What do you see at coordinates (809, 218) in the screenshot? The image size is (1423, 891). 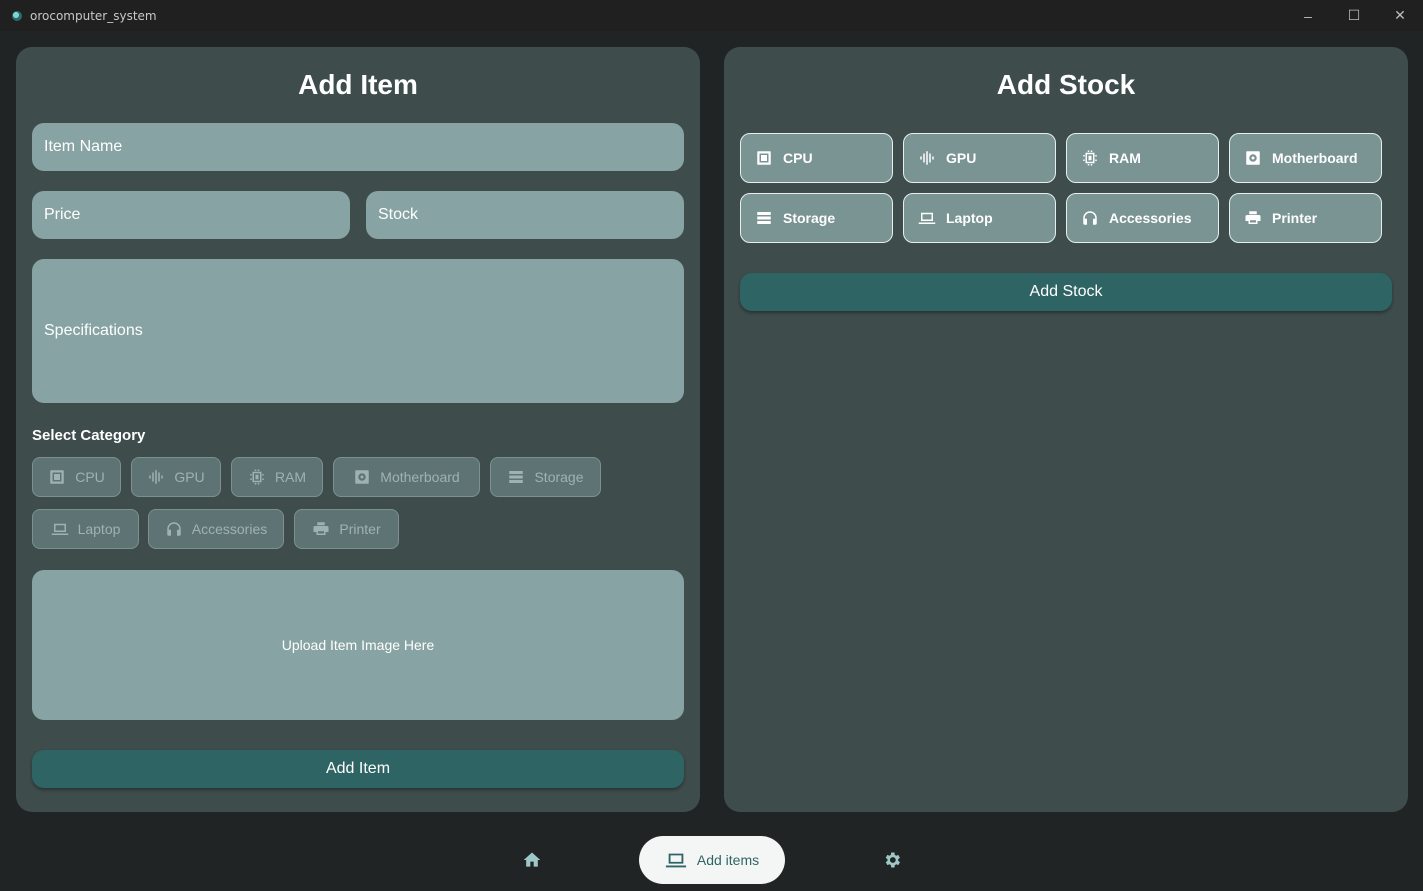 I see `stock-button-label: Storage` at bounding box center [809, 218].